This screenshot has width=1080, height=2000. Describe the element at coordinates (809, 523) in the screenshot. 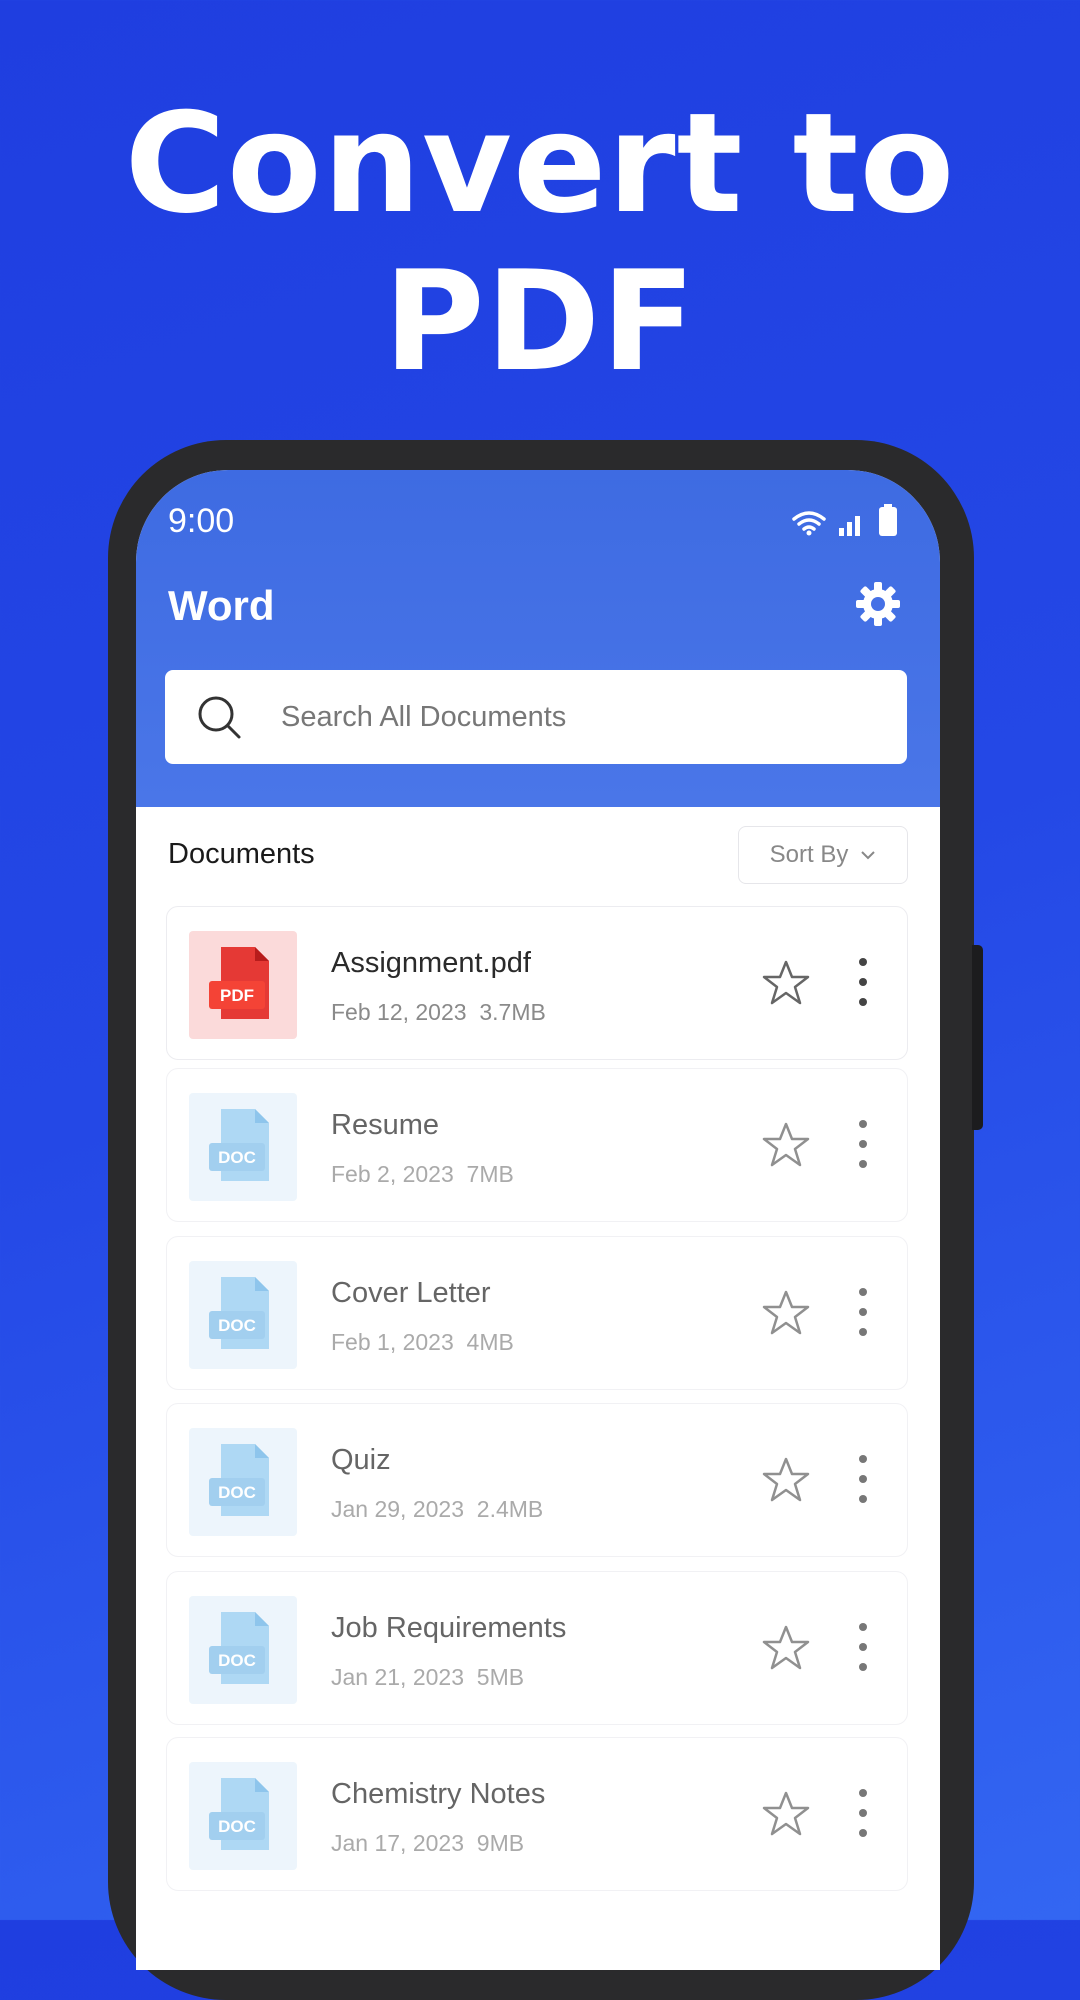

I see `wifi-icon` at that location.